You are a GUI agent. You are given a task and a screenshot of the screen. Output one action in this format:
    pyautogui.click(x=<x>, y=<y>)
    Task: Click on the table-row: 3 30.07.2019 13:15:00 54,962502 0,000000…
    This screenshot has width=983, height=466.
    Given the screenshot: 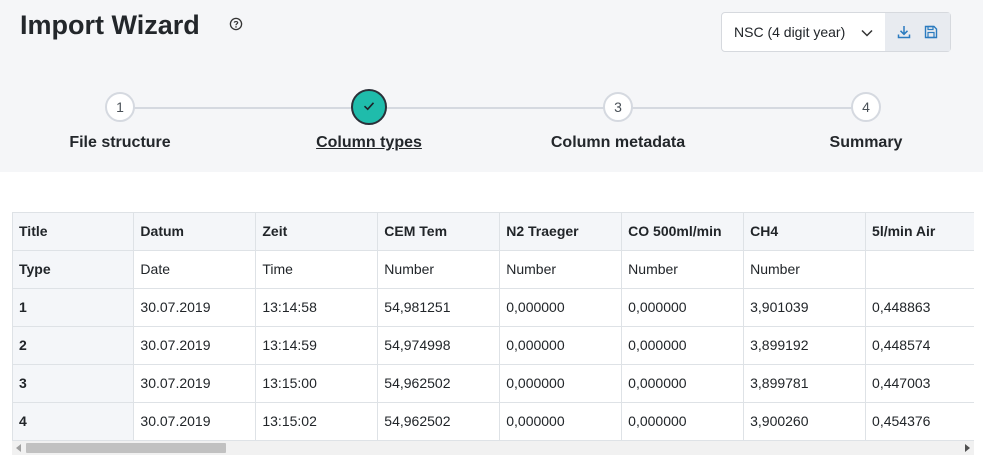 What is the action you would take?
    pyautogui.click(x=493, y=383)
    